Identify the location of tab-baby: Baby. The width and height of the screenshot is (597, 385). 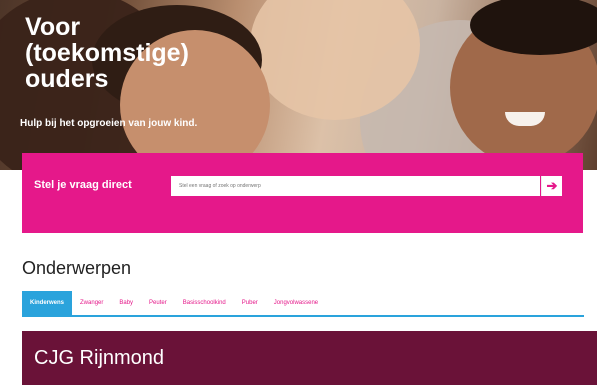
(126, 303).